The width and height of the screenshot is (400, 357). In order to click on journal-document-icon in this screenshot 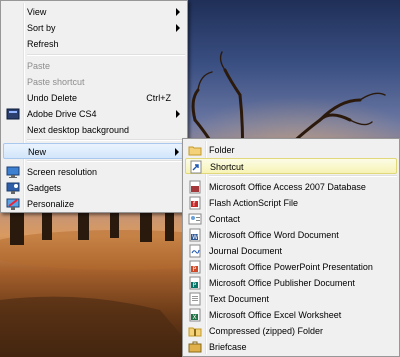, I will do `click(195, 251)`.